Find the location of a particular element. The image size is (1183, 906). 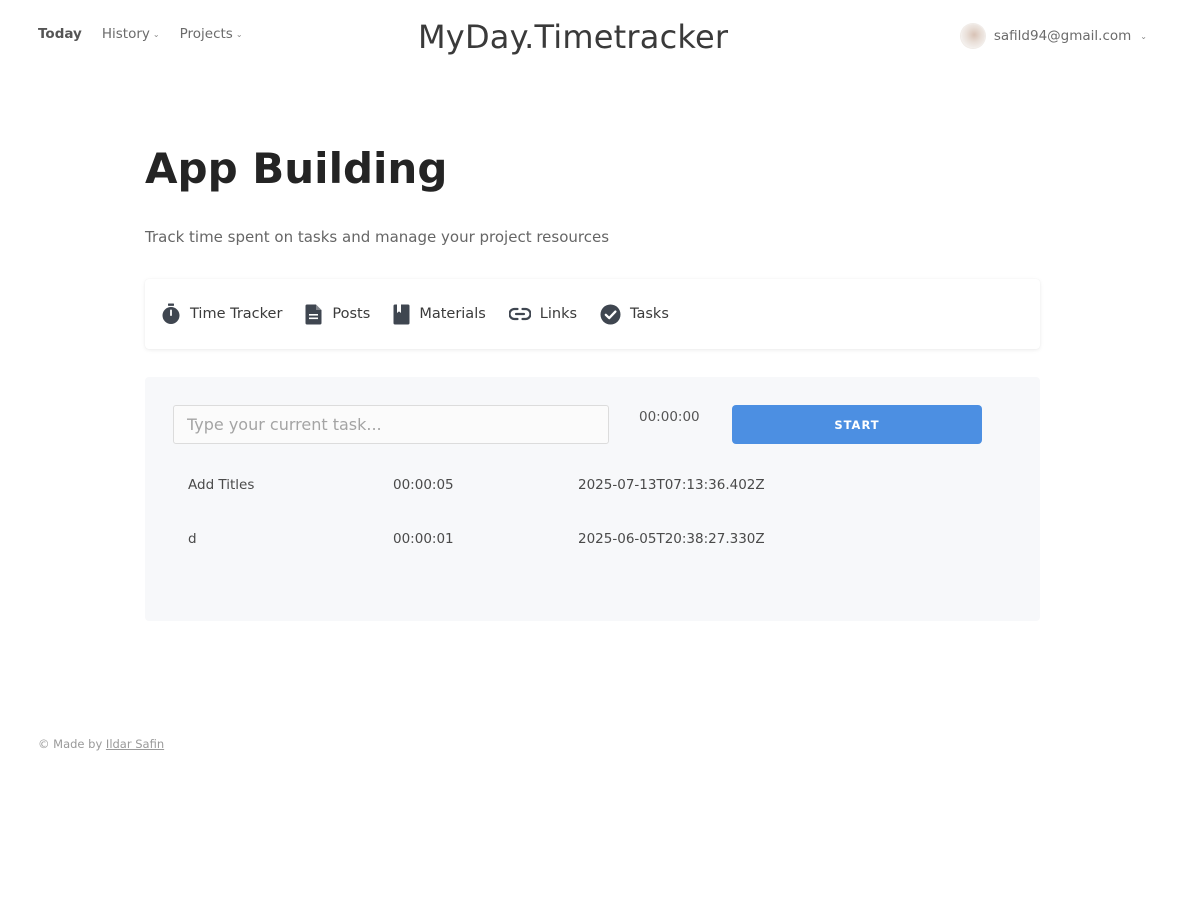

entry-timestamp: 2025-07-13T07:13:36.402Z is located at coordinates (671, 485).